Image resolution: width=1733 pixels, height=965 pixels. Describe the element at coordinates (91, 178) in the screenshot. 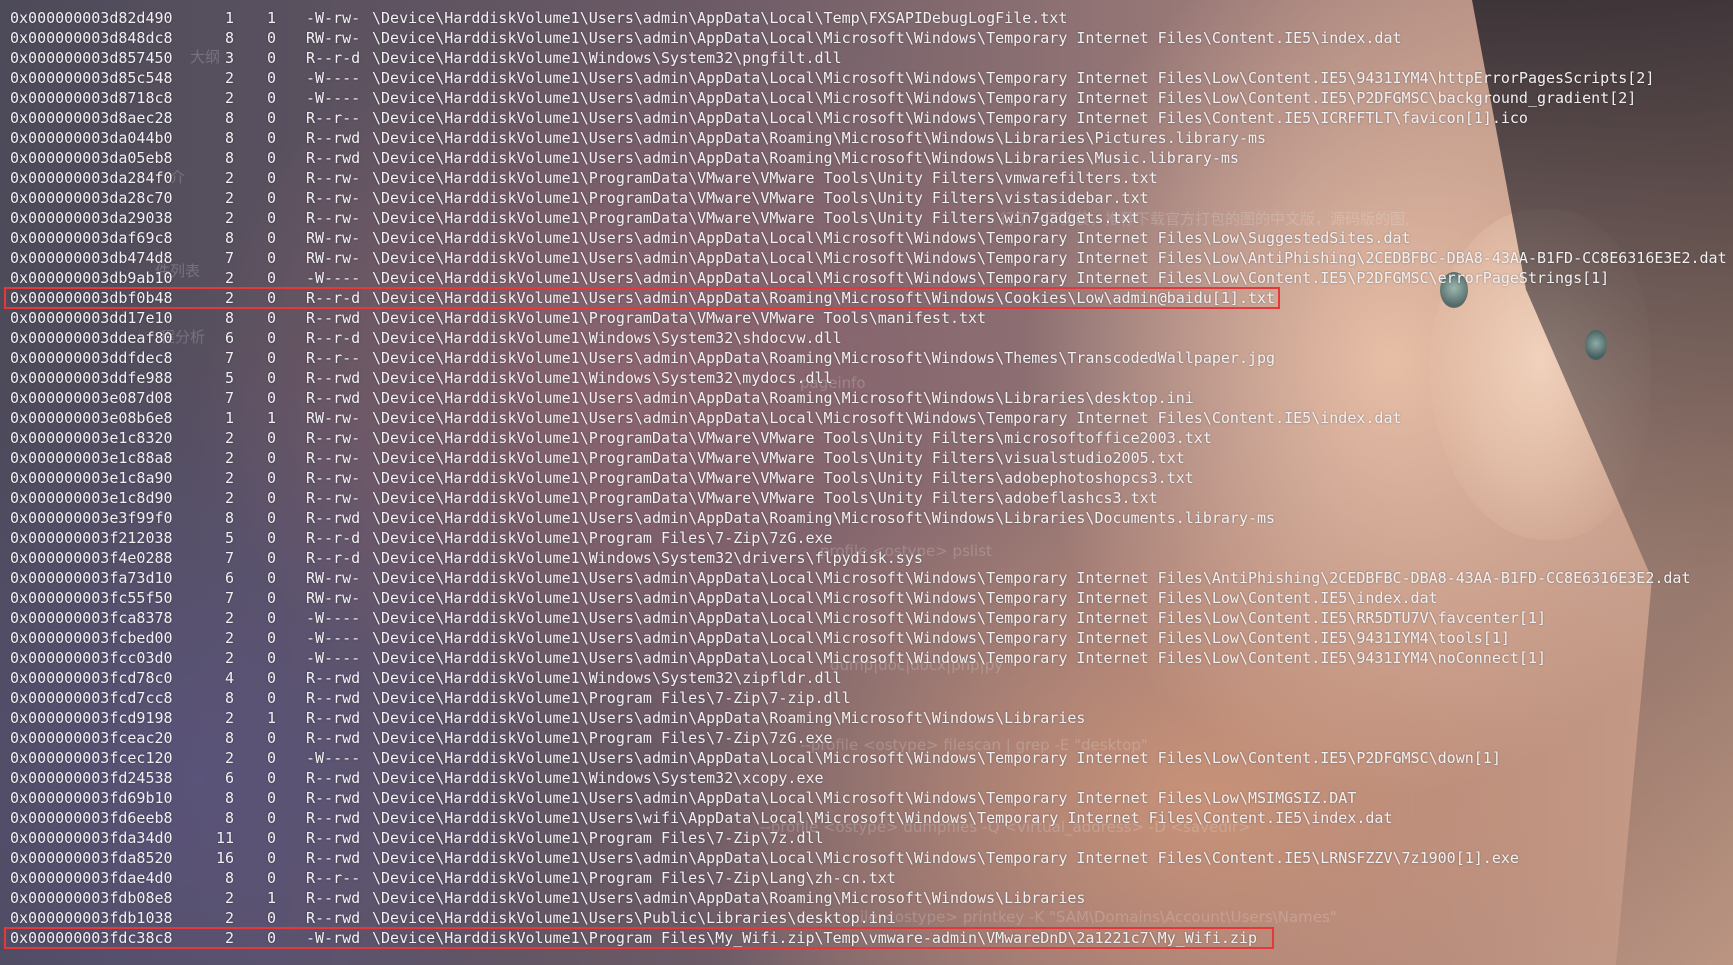

I see `offset-cell: 0x000000003da284f0` at that location.